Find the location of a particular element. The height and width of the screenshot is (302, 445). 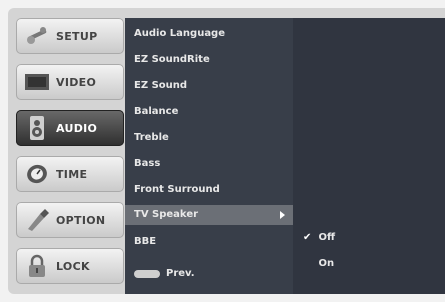

menu-item-audio-language: Audio Language is located at coordinates (179, 34).